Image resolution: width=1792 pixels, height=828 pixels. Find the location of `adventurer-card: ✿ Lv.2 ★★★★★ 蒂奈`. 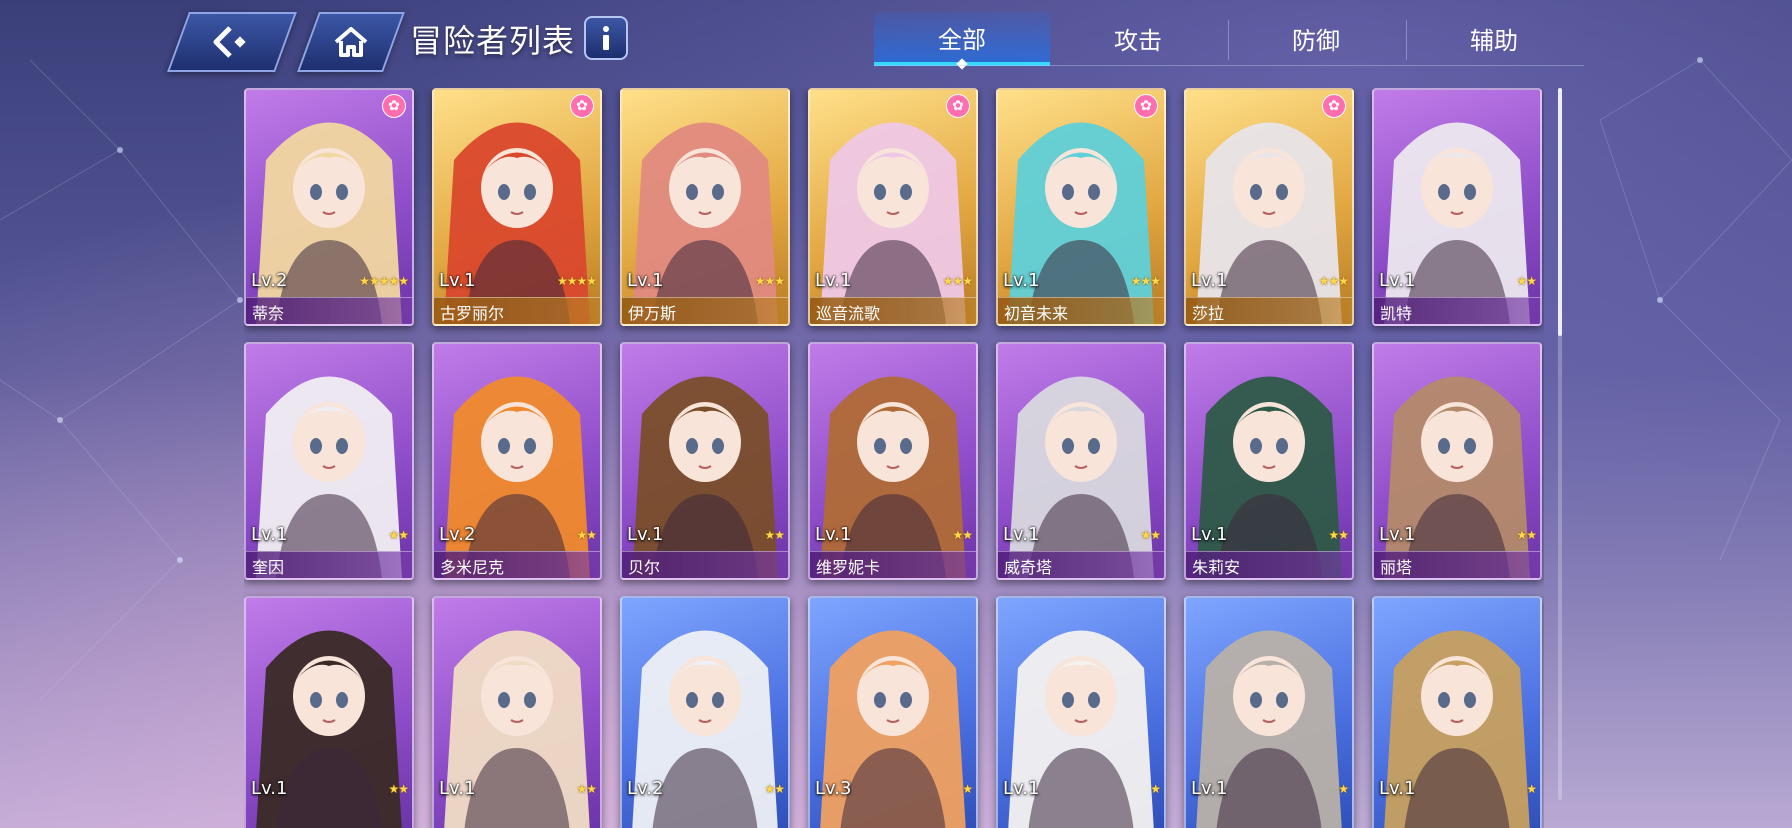

adventurer-card: ✿ Lv.2 ★★★★★ 蒂奈 is located at coordinates (329, 207).